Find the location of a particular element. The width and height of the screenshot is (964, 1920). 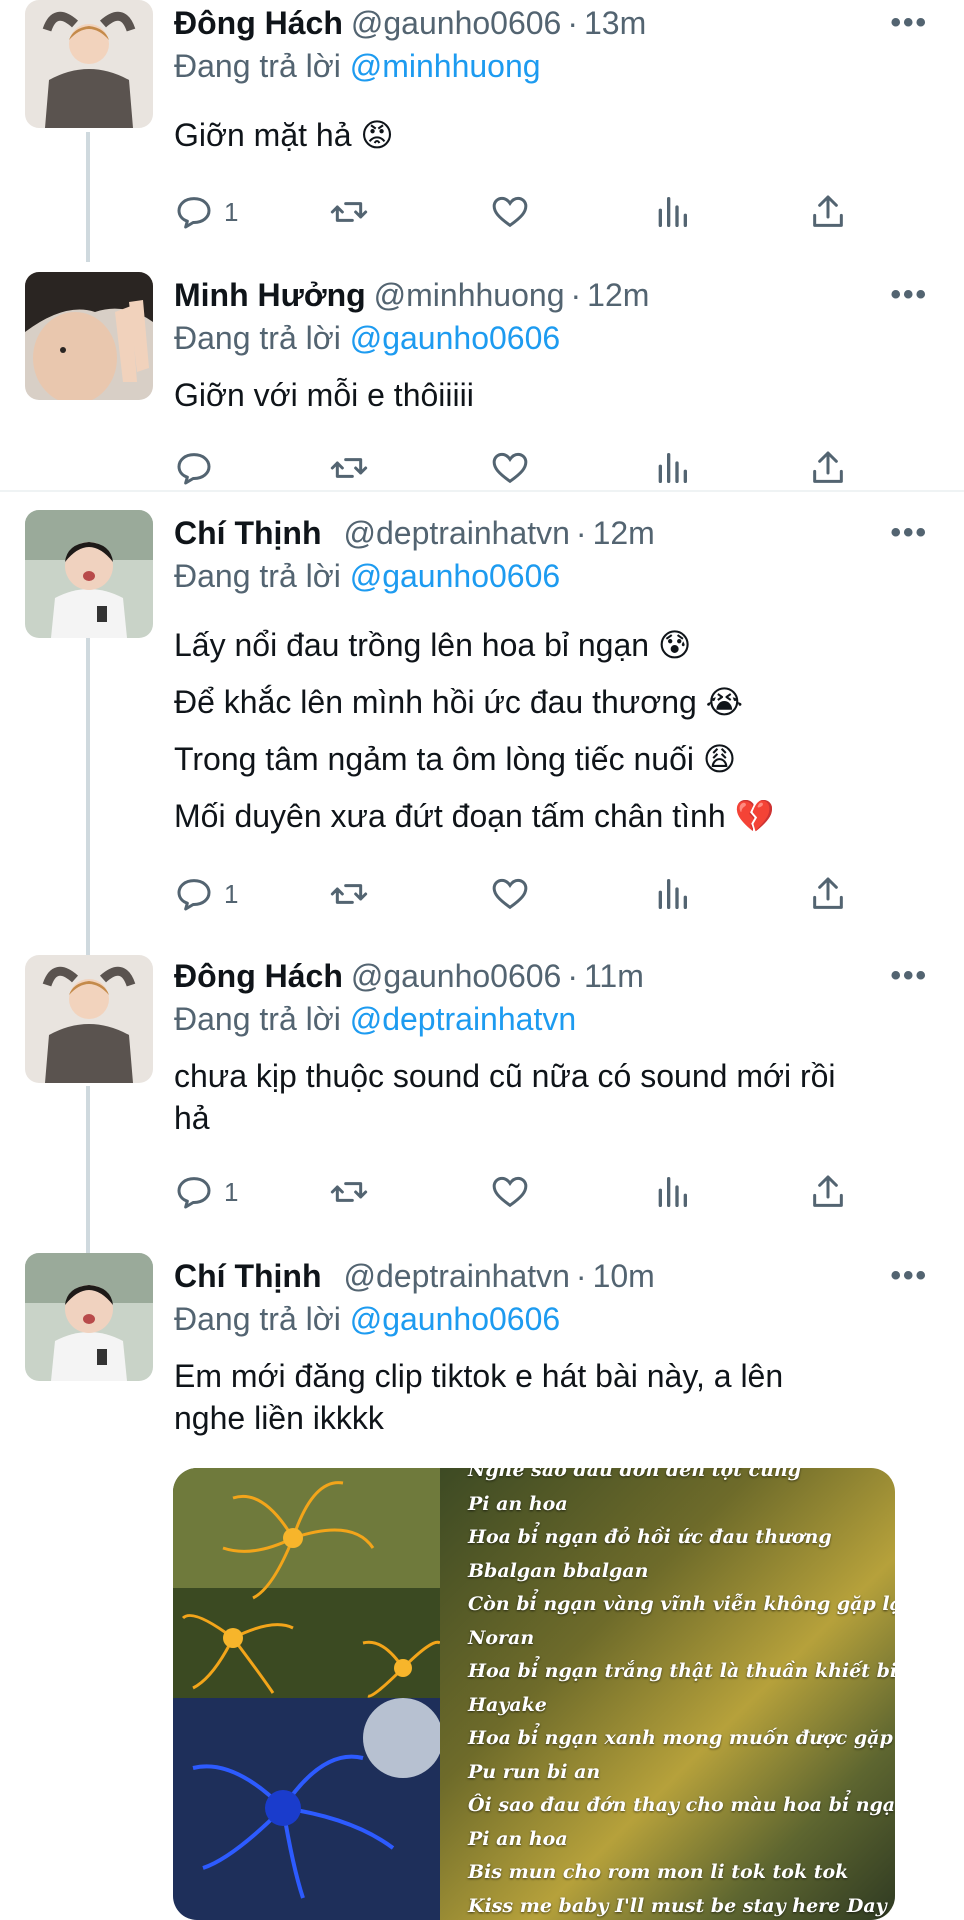

timestamp: 11m is located at coordinates (614, 976).